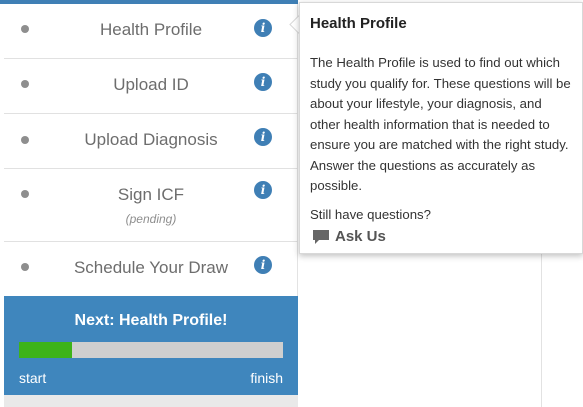 This screenshot has width=583, height=407. What do you see at coordinates (151, 205) in the screenshot?
I see `step-sign-icf: Sign ICF (pending) i` at bounding box center [151, 205].